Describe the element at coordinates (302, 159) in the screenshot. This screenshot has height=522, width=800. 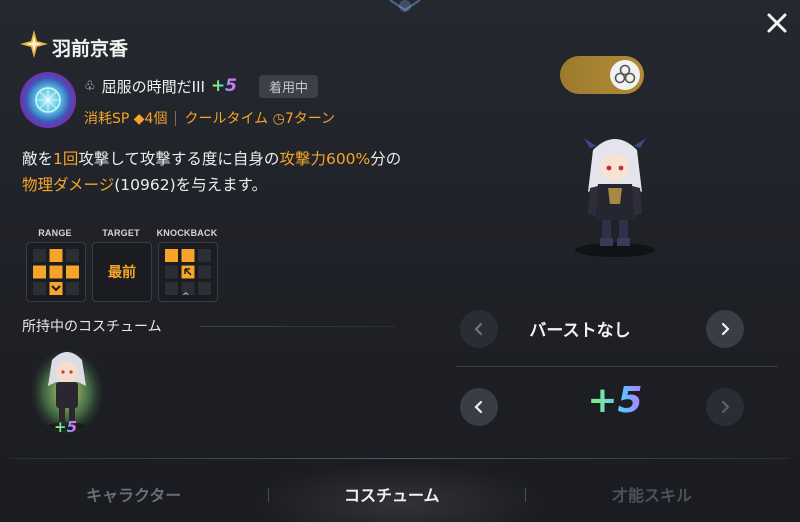
I see `desc-stat: 攻撃力` at that location.